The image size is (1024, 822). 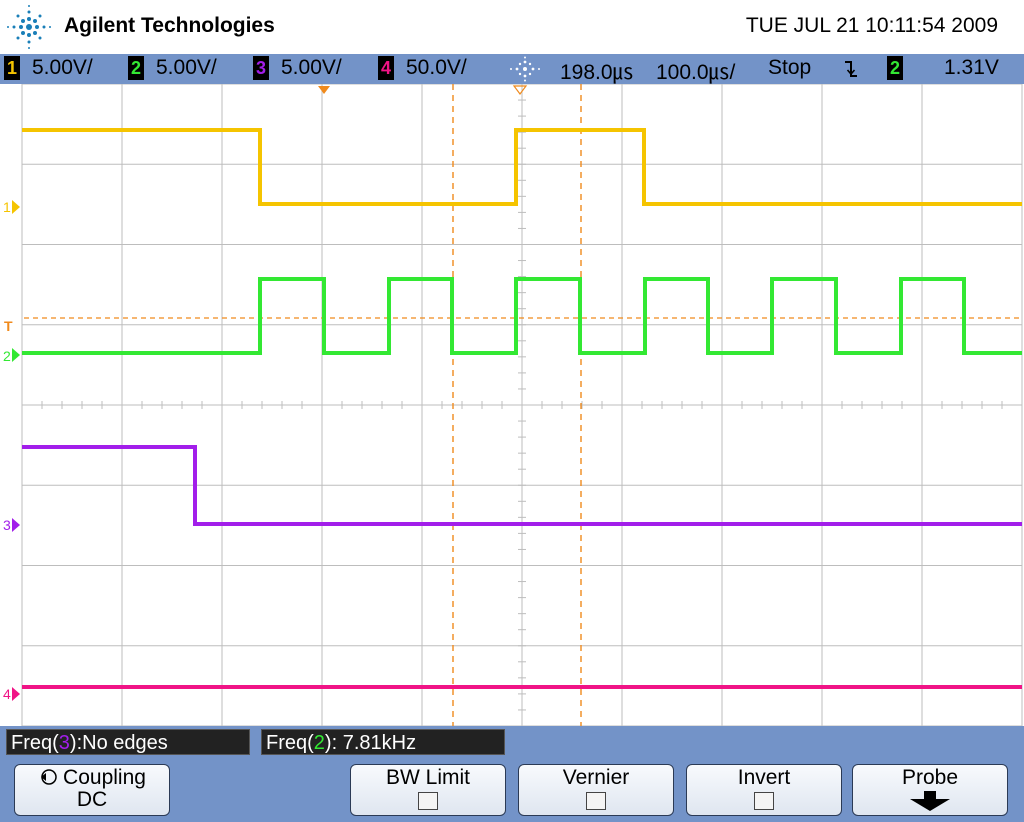 What do you see at coordinates (169, 25) in the screenshot?
I see `brand-name: Agilent Technologies` at bounding box center [169, 25].